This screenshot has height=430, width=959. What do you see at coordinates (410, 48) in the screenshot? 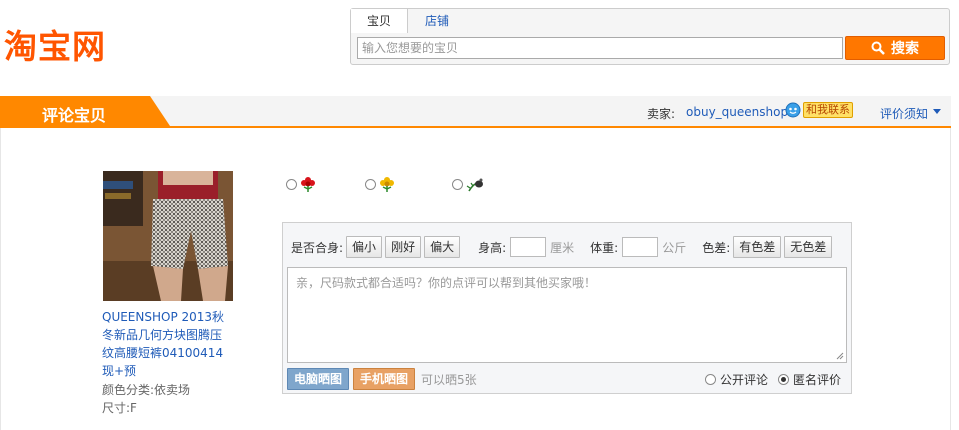
I see `search-placeholder: 输入您想要的宝贝` at bounding box center [410, 48].